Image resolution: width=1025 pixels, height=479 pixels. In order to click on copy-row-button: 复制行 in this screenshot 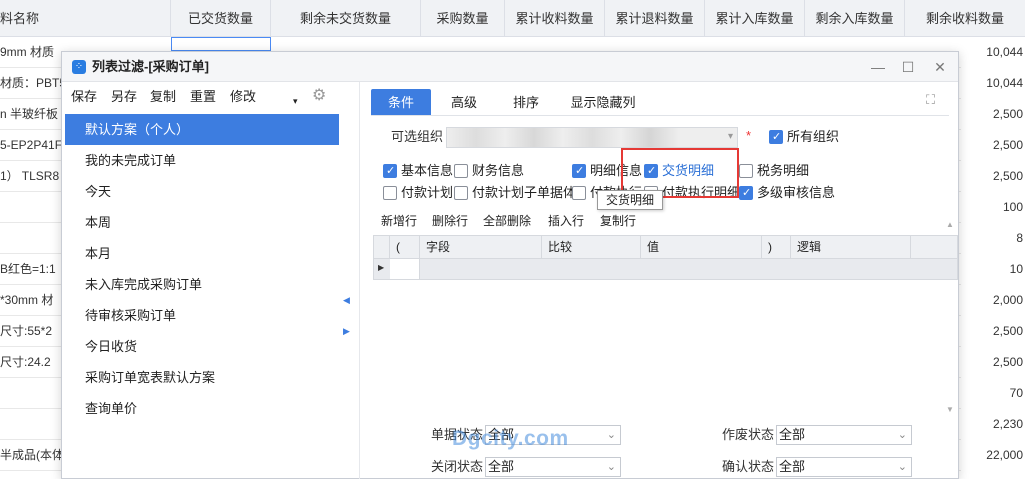, I will do `click(618, 221)`.